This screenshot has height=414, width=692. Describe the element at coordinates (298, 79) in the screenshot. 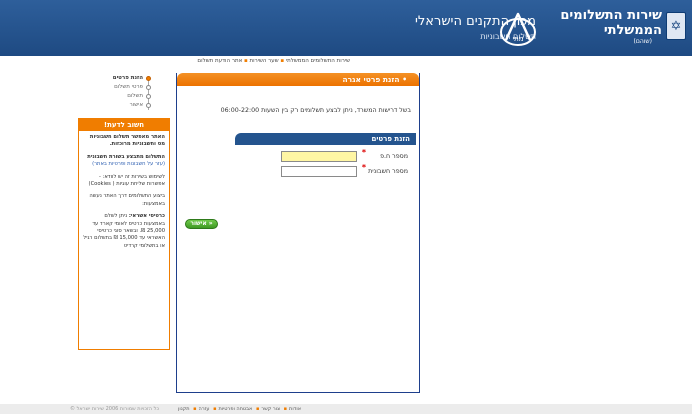

I see `main-panel-title: • הזנת פרטי אגרה` at that location.